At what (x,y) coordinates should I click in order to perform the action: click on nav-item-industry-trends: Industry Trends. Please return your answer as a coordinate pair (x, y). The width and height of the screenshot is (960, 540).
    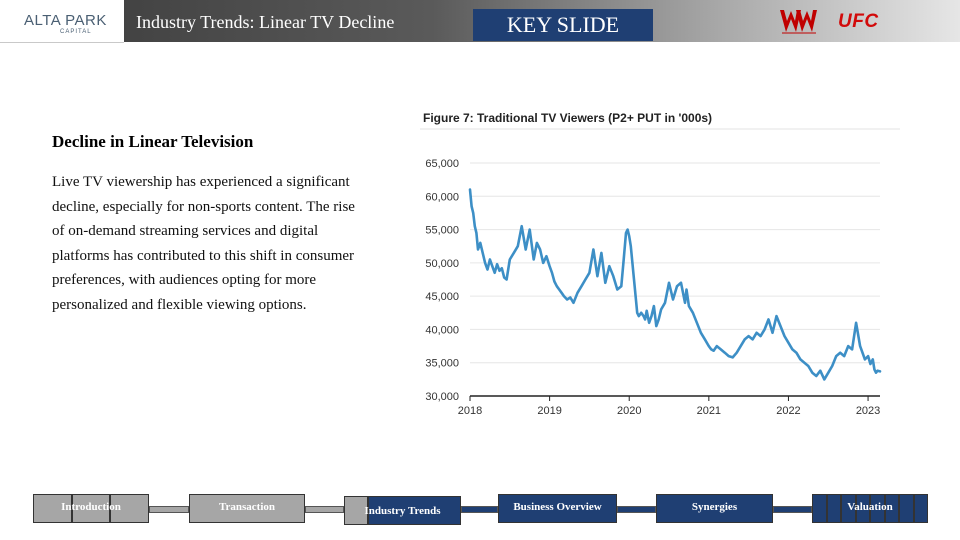
    Looking at the image, I should click on (402, 510).